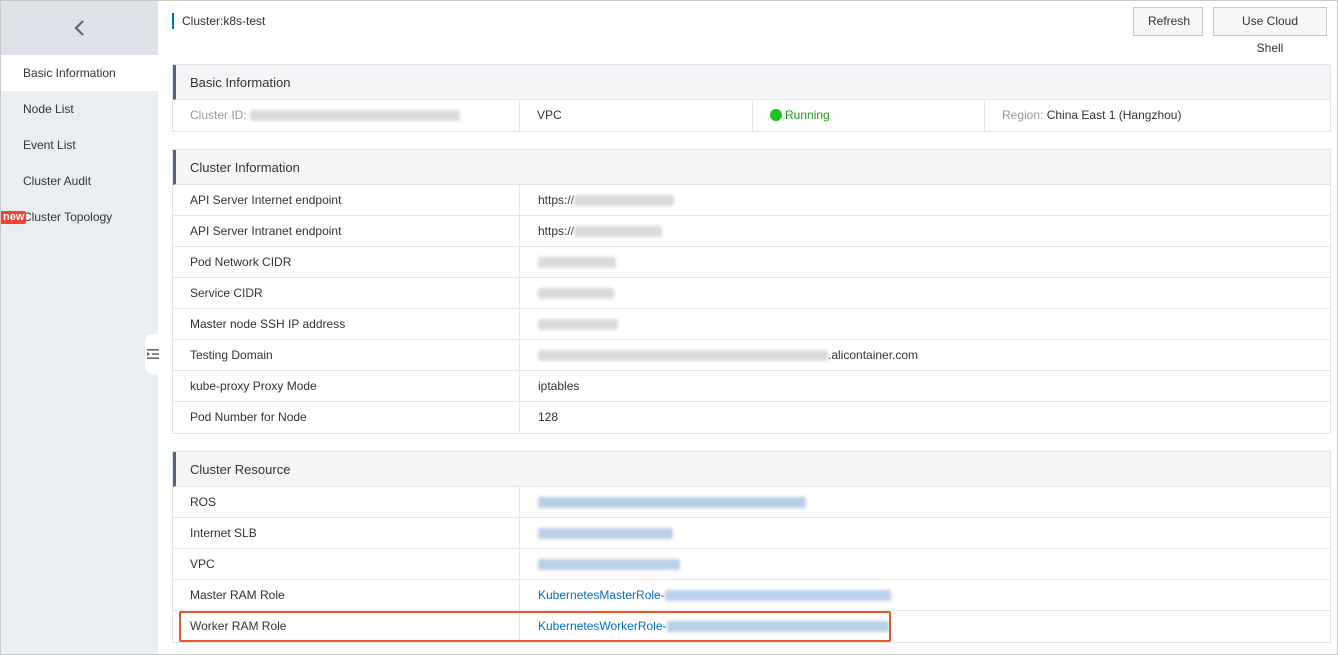 The image size is (1338, 655). I want to click on sidebar-item-label: Event List, so click(49, 145).